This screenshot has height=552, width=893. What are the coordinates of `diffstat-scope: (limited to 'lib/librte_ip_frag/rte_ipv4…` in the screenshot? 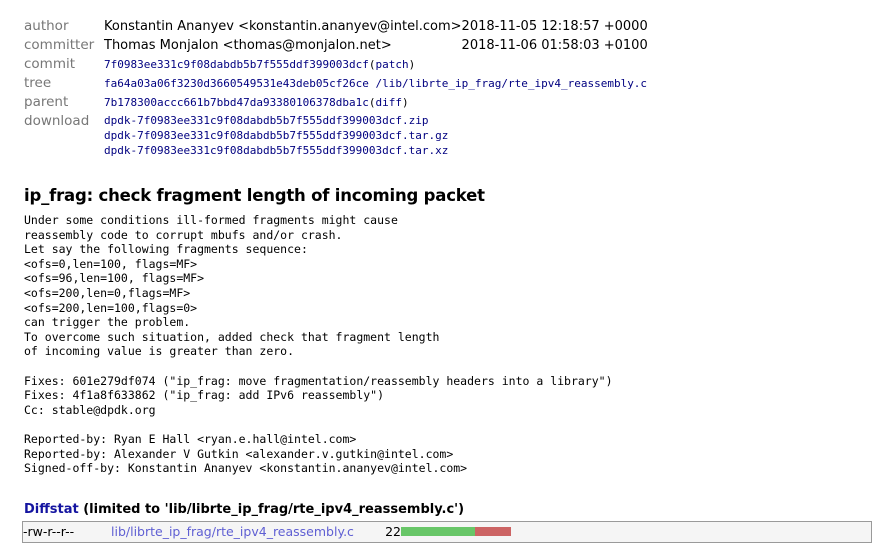 It's located at (271, 509).